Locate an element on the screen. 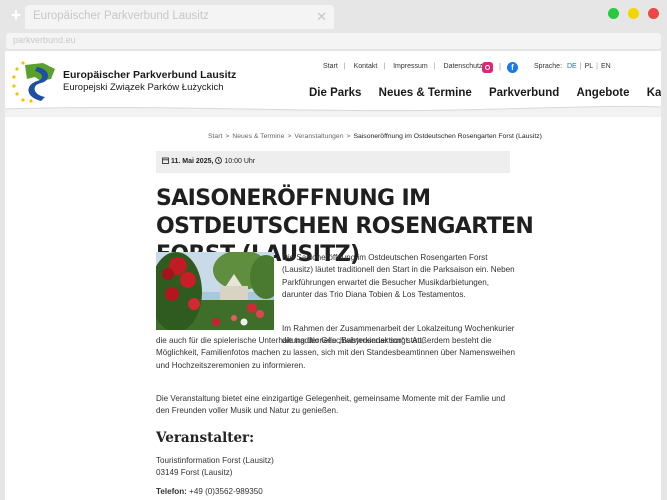 The height and width of the screenshot is (500, 667). main-nav-karte: Karte is located at coordinates (654, 93).